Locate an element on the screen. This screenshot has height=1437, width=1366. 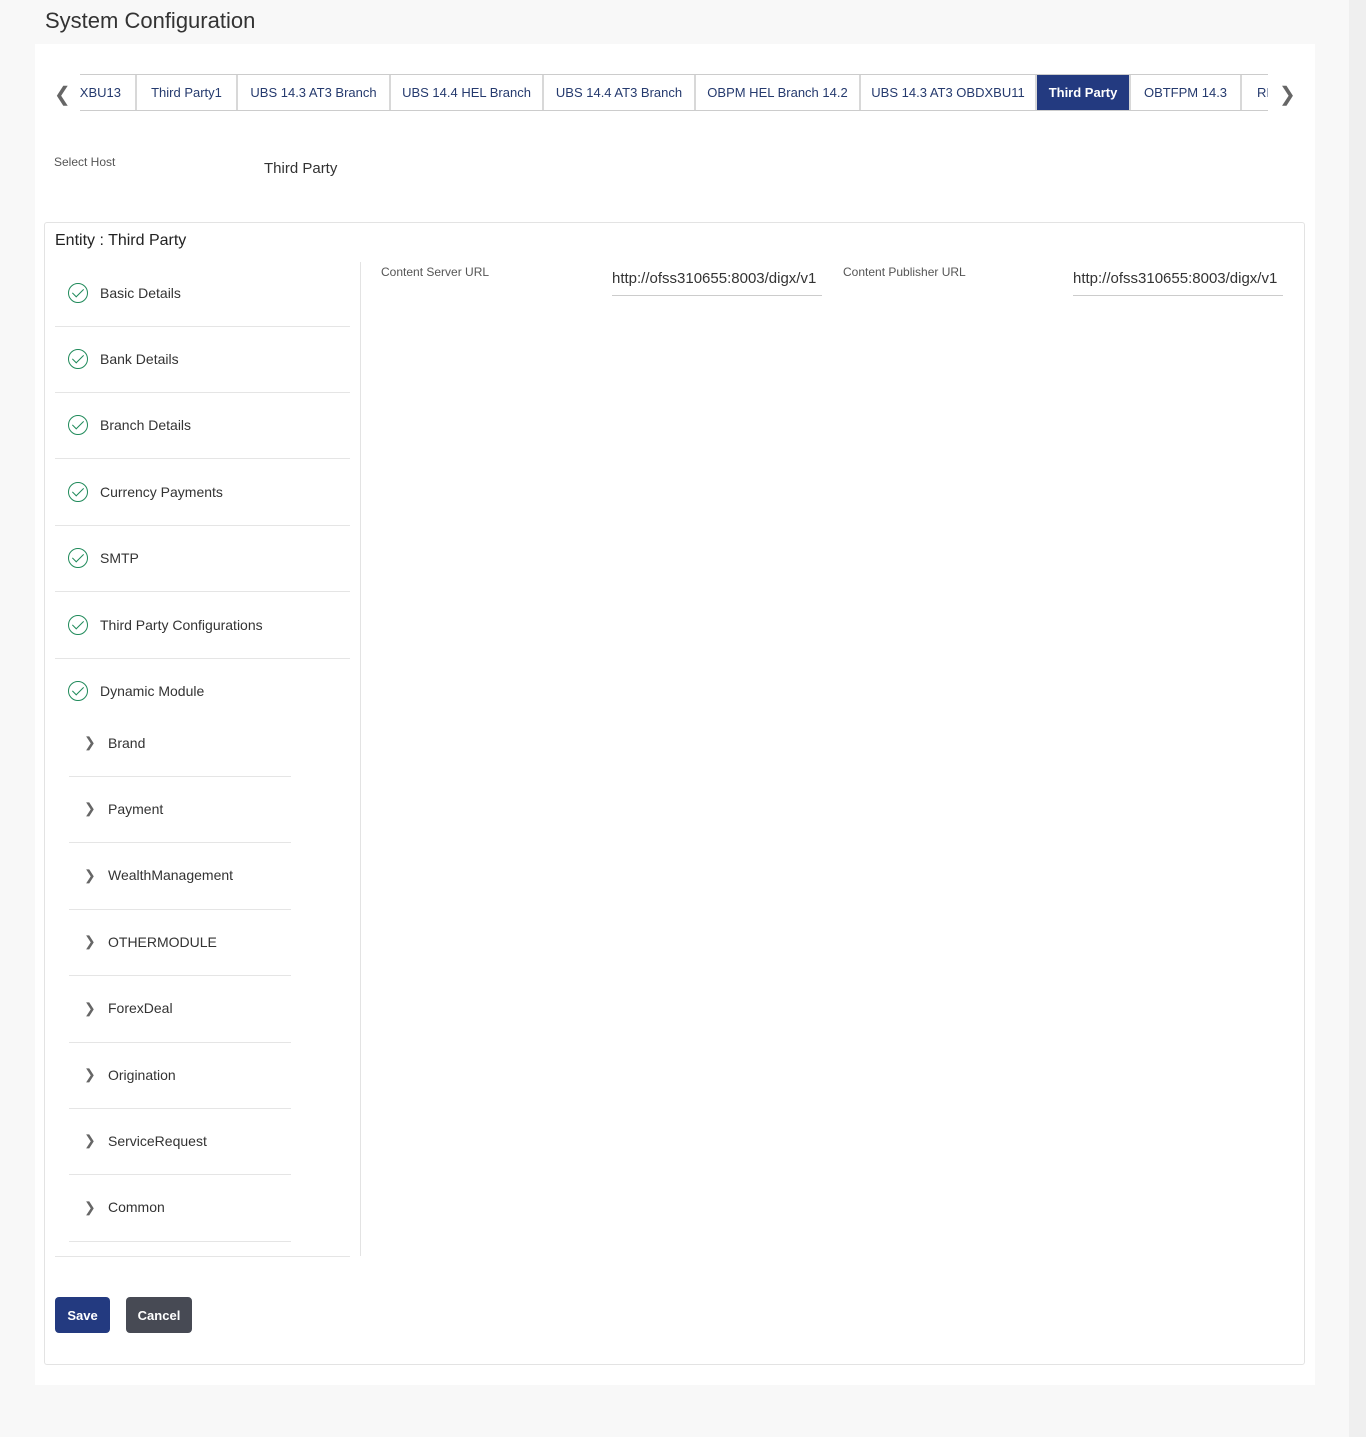
tab-obdxbu13: OBDXBU13 is located at coordinates (108, 92).